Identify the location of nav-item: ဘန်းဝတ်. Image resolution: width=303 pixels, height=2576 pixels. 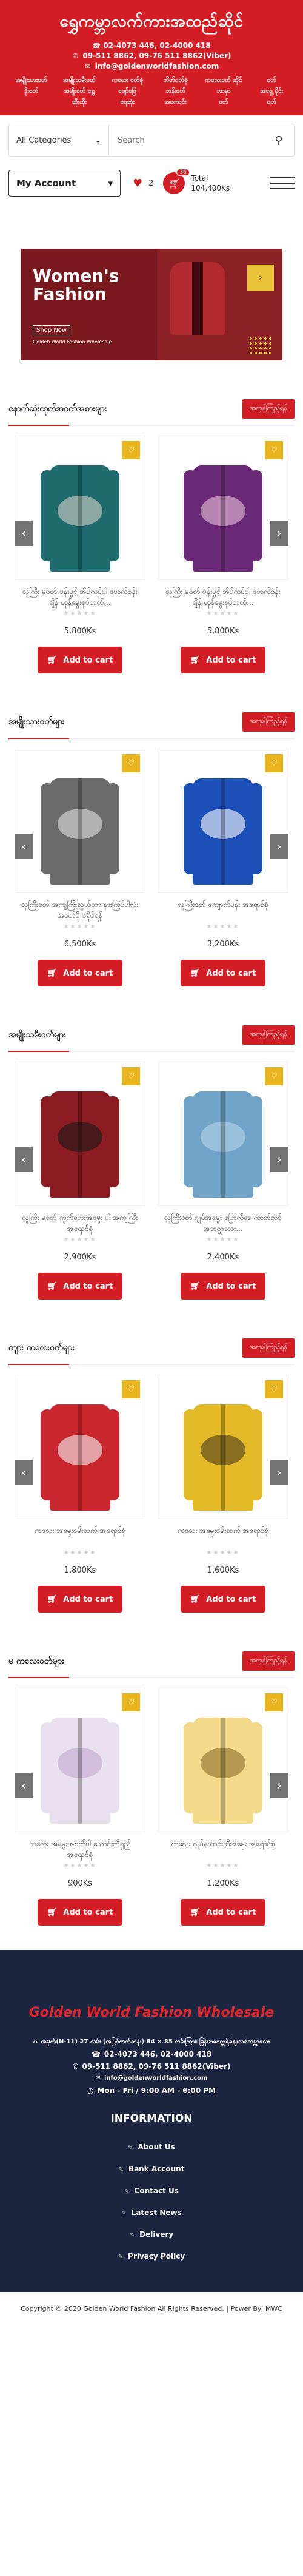
(175, 92).